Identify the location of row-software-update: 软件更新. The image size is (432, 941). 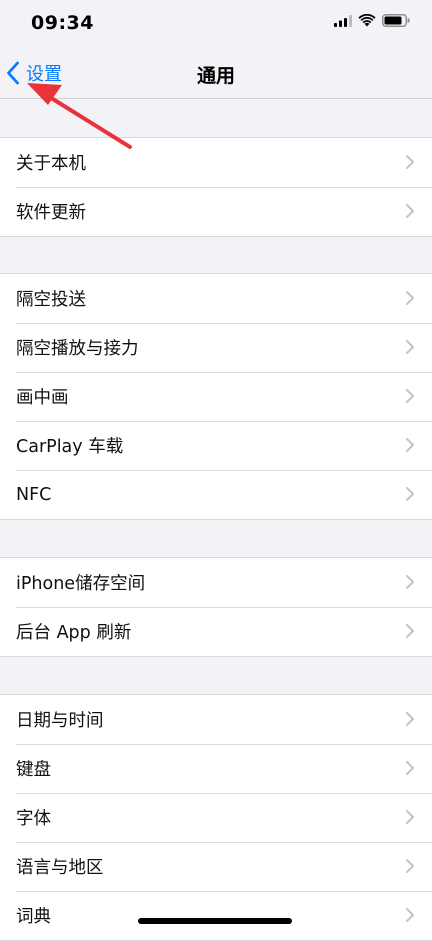
(216, 211).